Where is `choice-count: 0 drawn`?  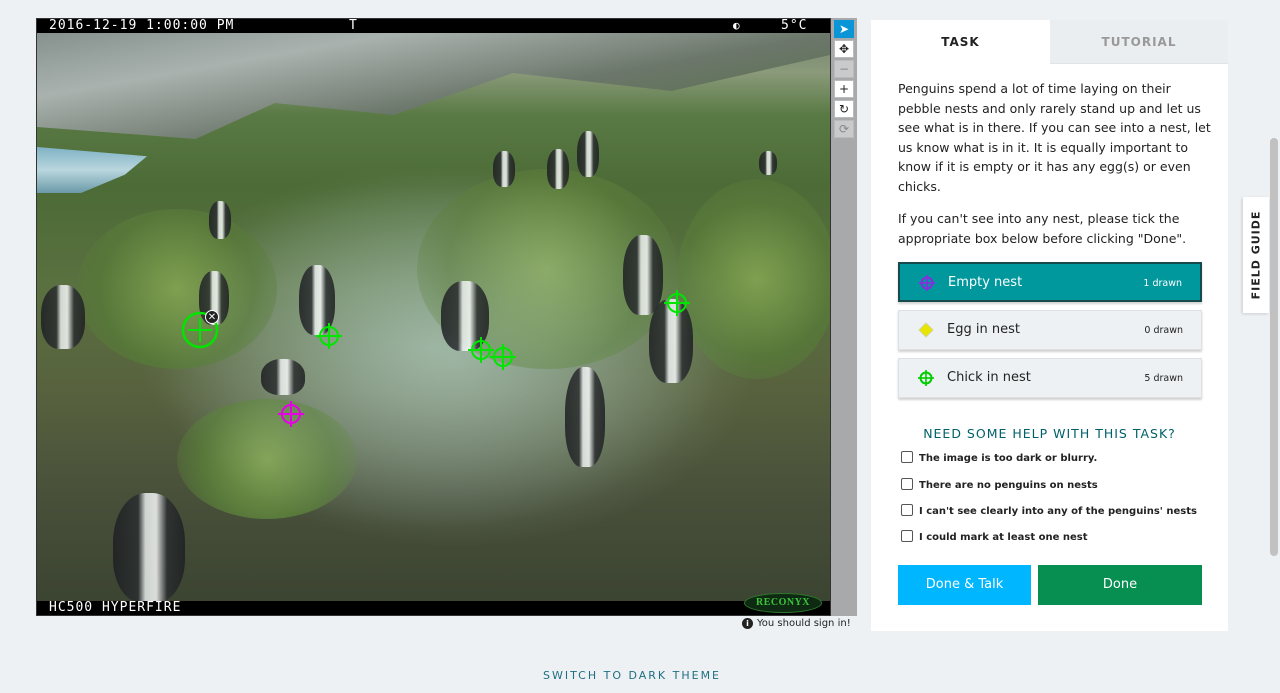
choice-count: 0 drawn is located at coordinates (1163, 330).